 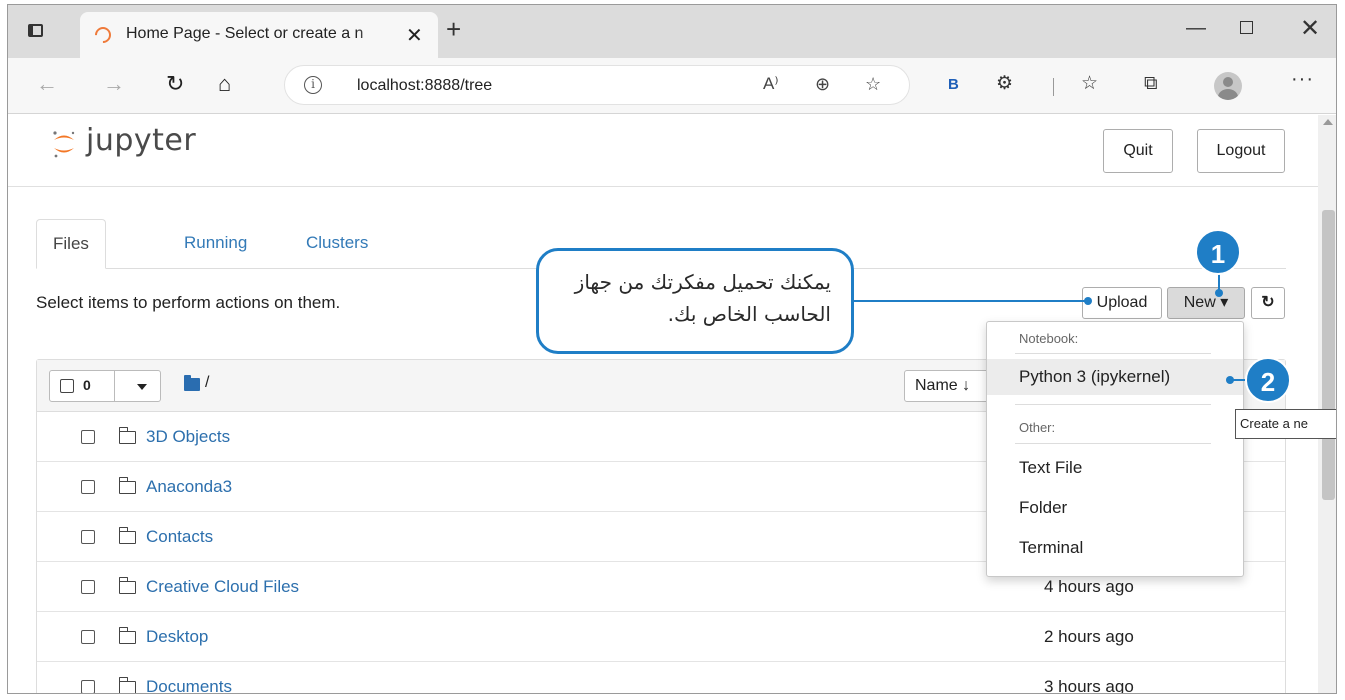 I want to click on tab-files: Files, so click(x=71, y=244).